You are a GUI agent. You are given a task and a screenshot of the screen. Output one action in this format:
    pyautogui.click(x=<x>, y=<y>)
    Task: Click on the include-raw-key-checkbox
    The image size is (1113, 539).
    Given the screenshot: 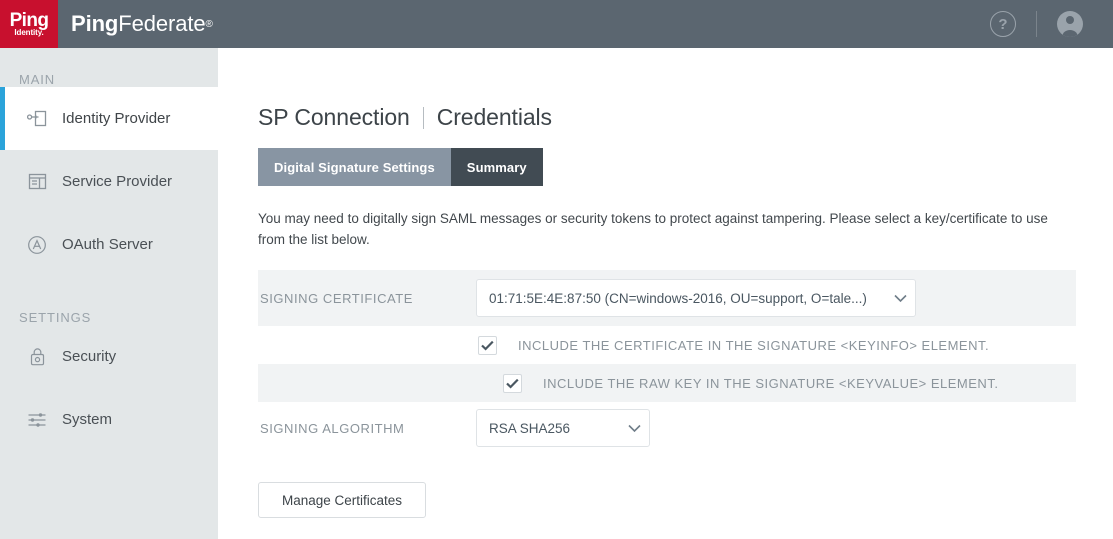 What is the action you would take?
    pyautogui.click(x=512, y=383)
    